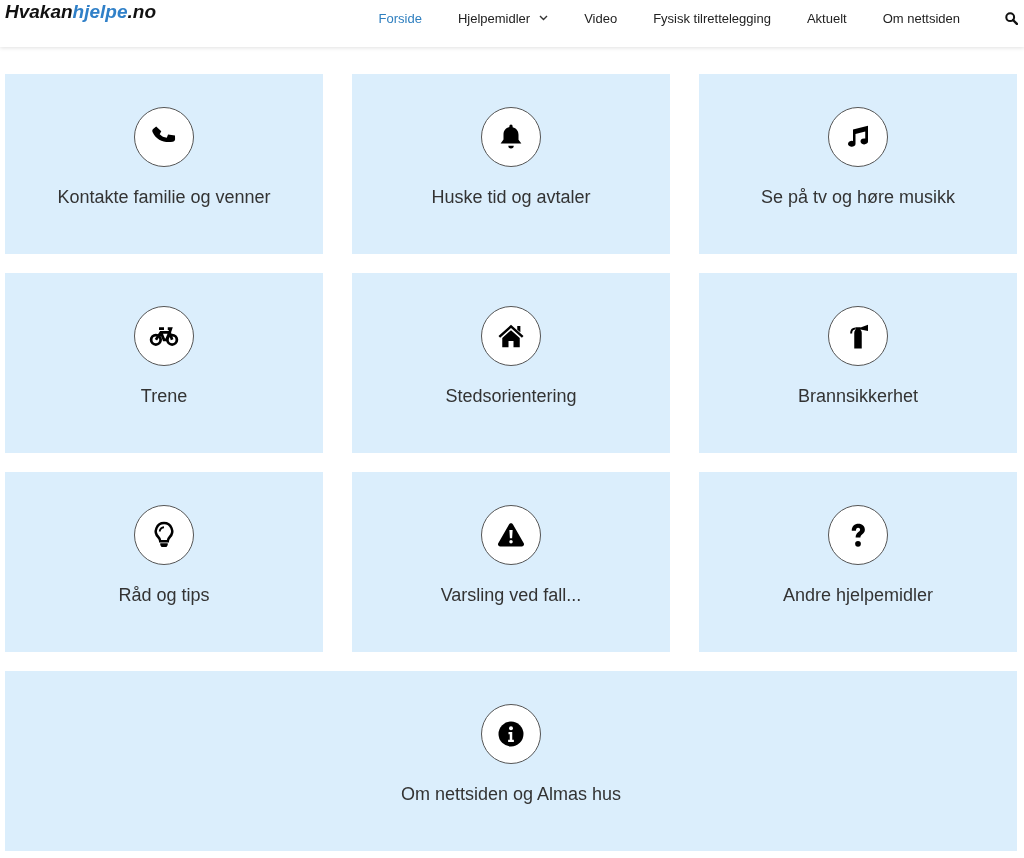 The height and width of the screenshot is (858, 1024). What do you see at coordinates (858, 535) in the screenshot?
I see `question-mark-icon` at bounding box center [858, 535].